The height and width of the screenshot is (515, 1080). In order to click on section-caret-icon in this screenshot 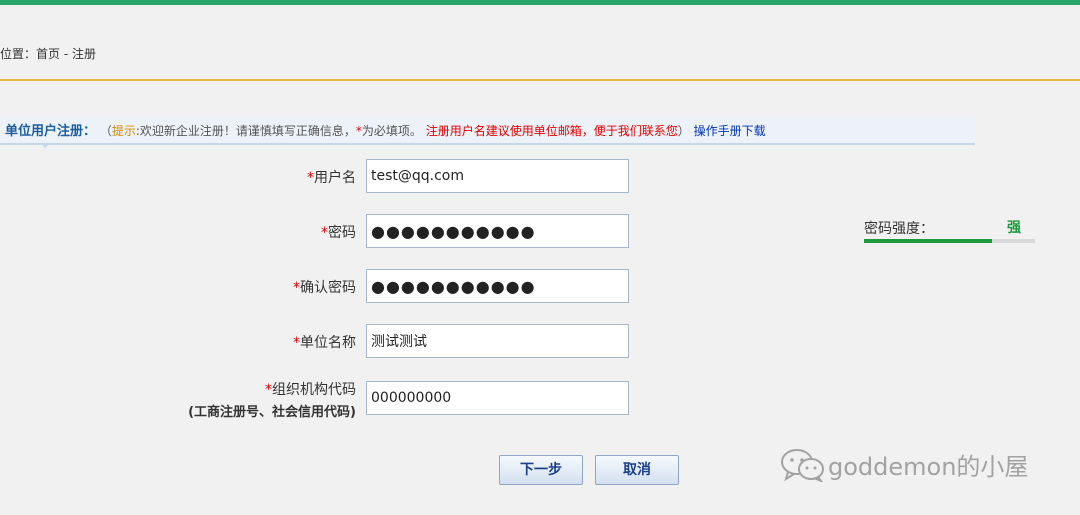, I will do `click(45, 145)`.